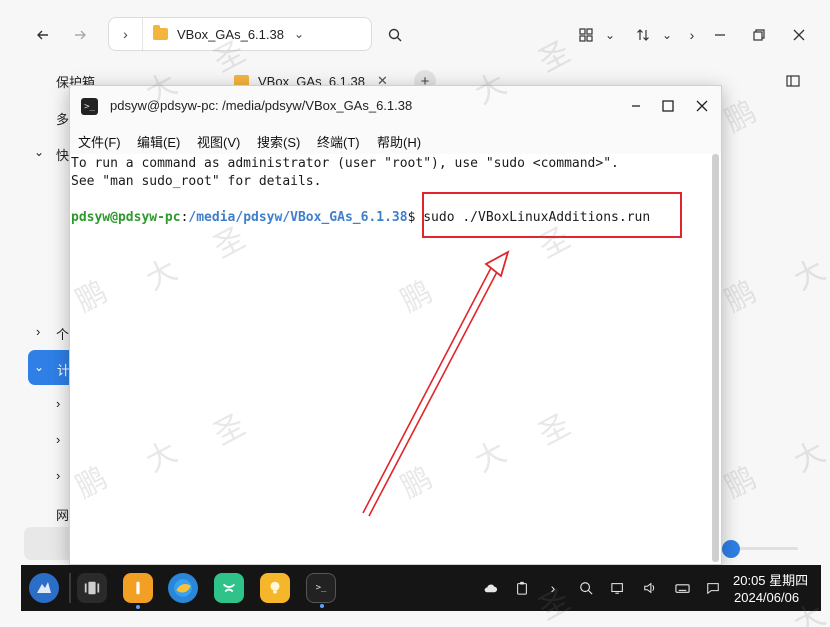 This screenshot has height=627, width=830. I want to click on folder-icon, so click(160, 32).